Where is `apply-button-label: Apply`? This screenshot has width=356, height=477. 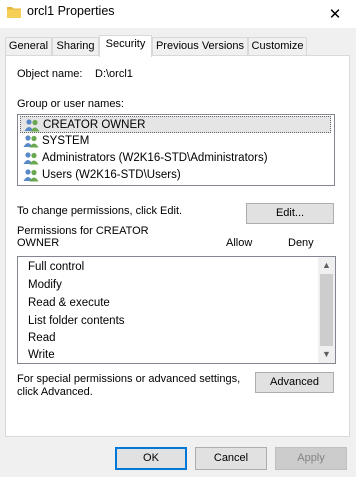 apply-button-label: Apply is located at coordinates (311, 458).